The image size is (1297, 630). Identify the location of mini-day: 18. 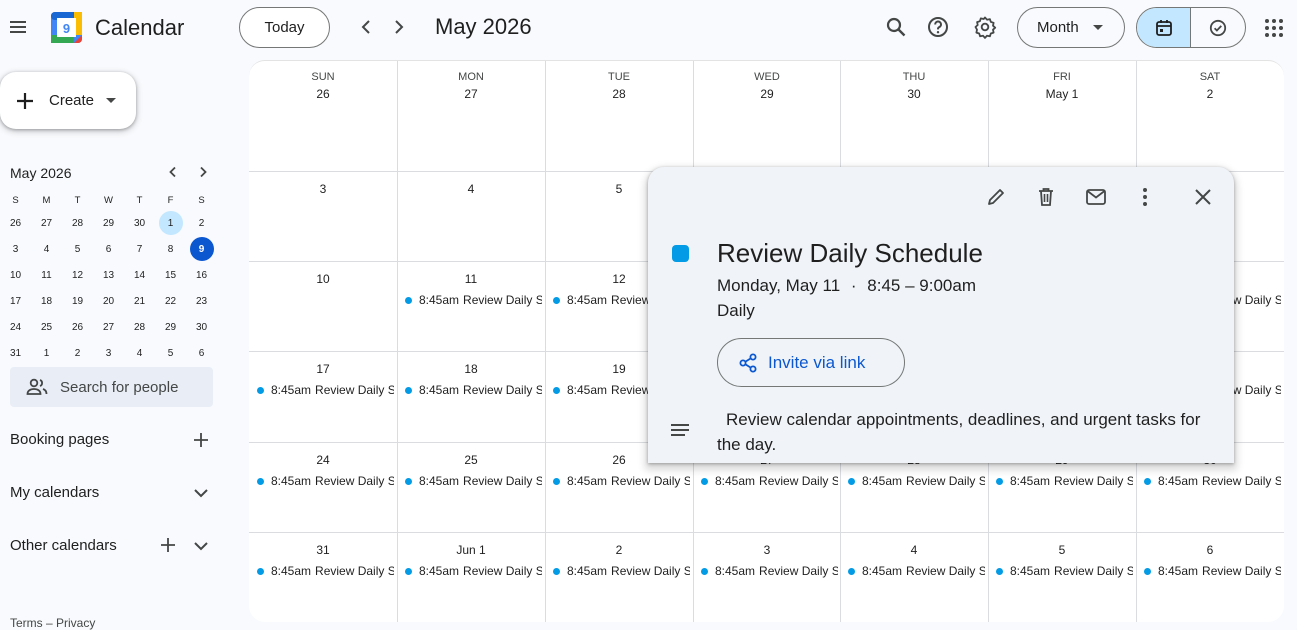
(46, 301).